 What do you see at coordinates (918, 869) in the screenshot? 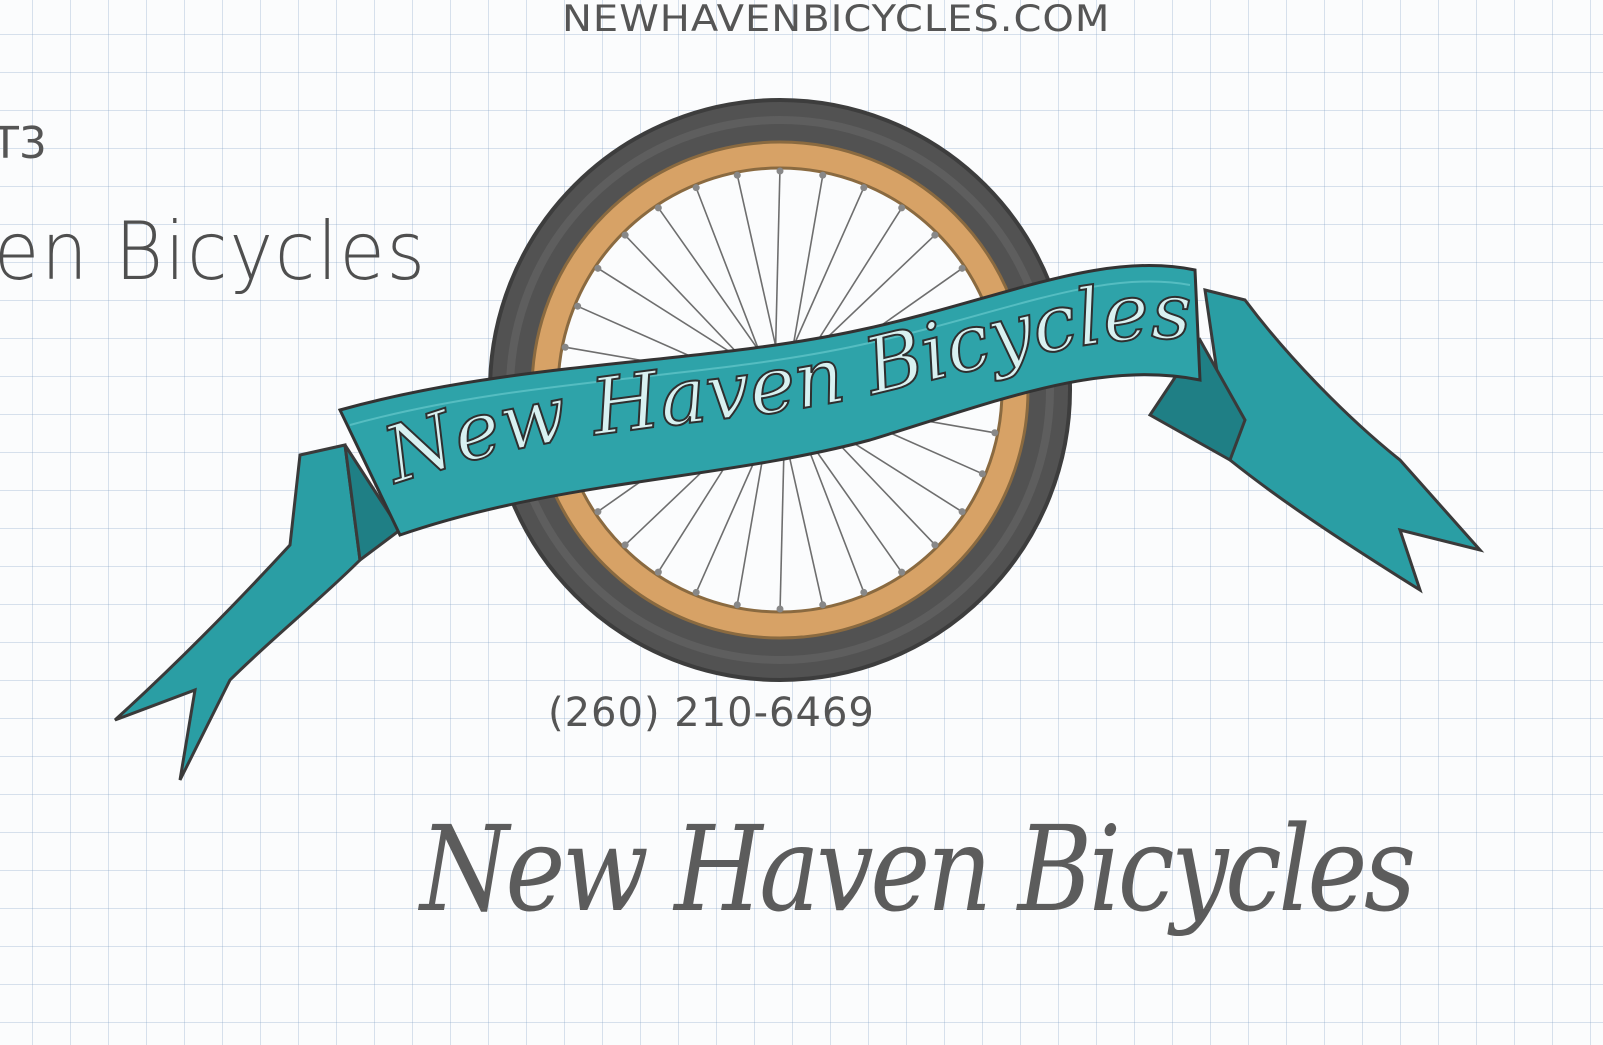
I see `script-wordmark: New Haven Bicycles` at bounding box center [918, 869].